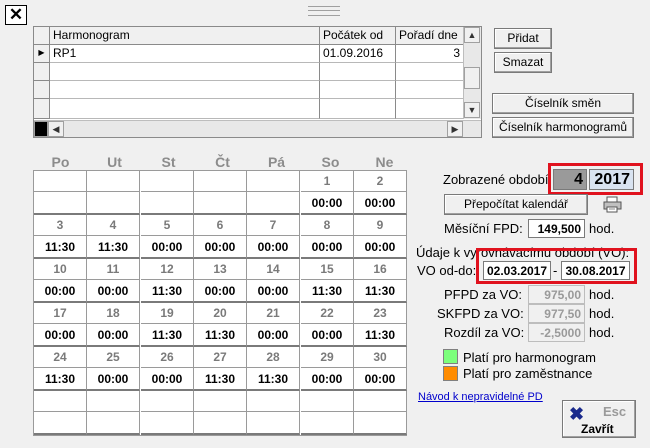 The image size is (650, 448). I want to click on shift-codes-button: Číselník směn, so click(563, 103).